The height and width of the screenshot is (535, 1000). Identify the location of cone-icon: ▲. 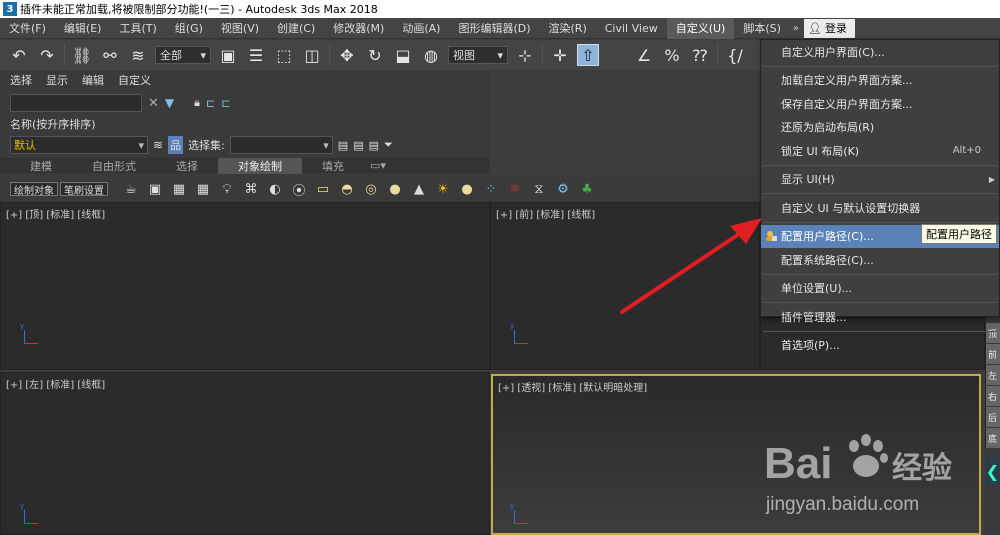
(419, 189).